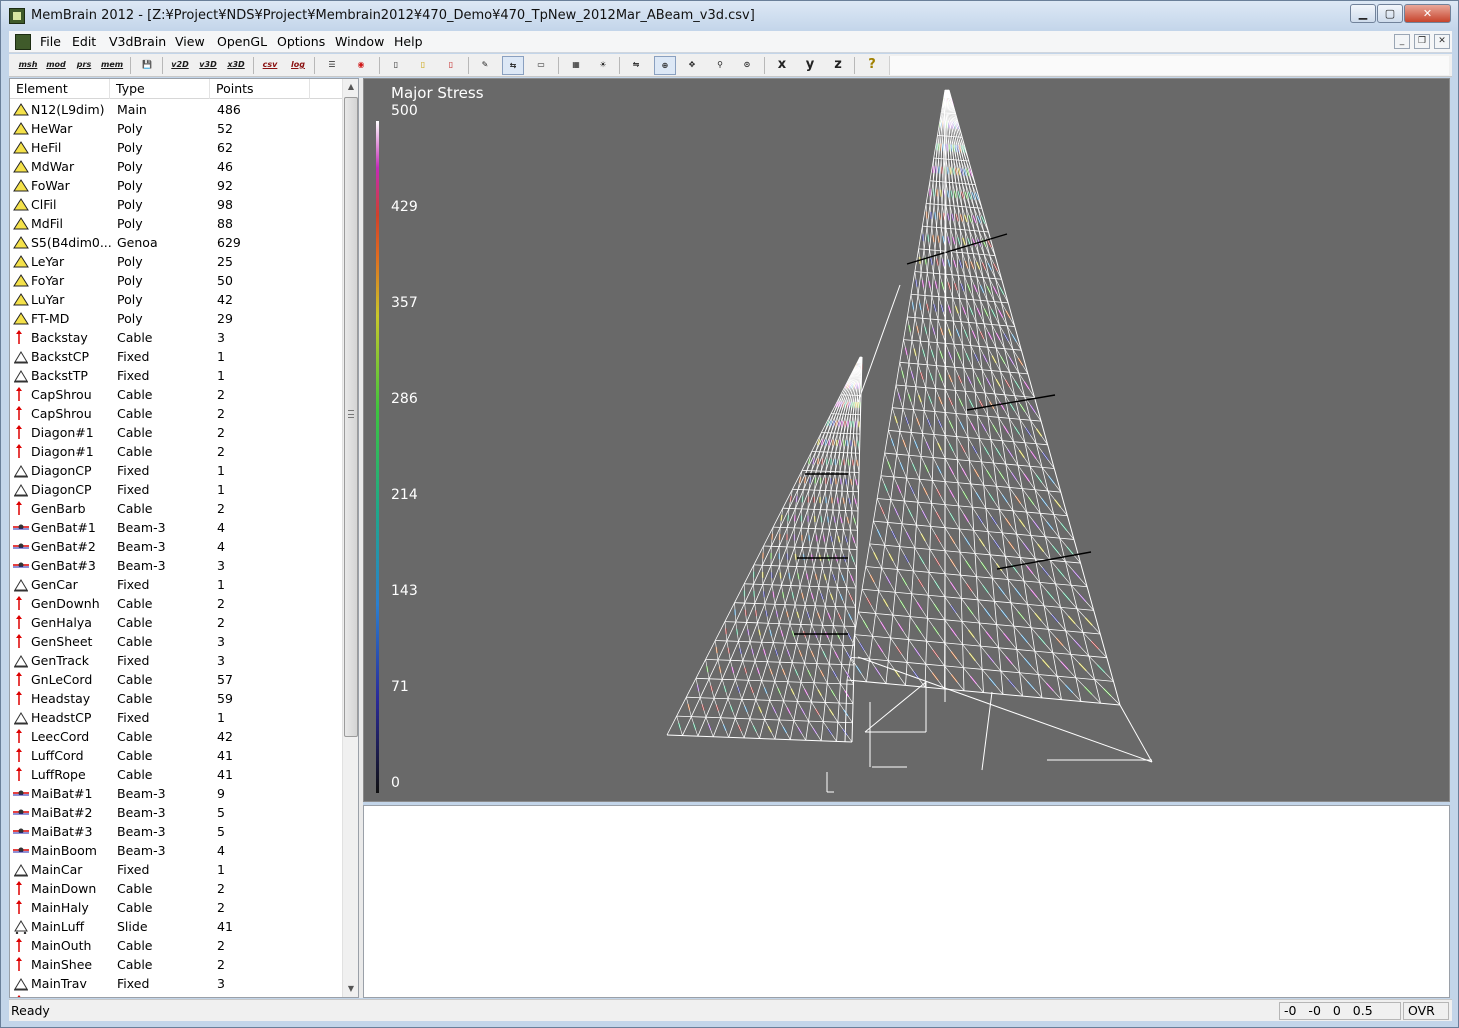  Describe the element at coordinates (351, 417) in the screenshot. I see `scroll-thumb` at that location.